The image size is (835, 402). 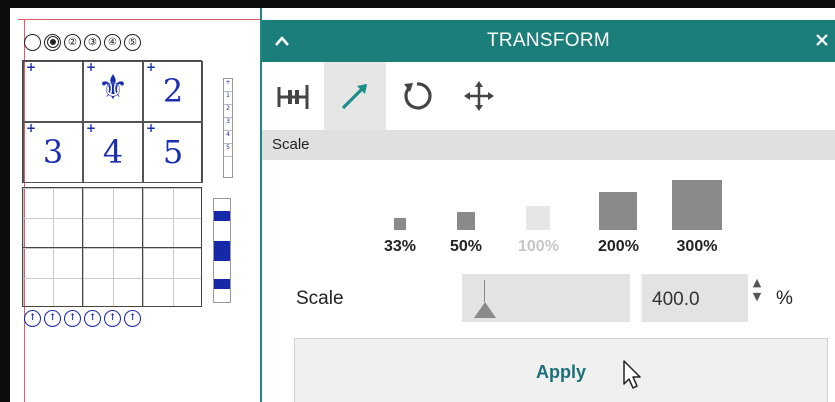 What do you see at coordinates (72, 42) in the screenshot?
I see `circle-2: ②` at bounding box center [72, 42].